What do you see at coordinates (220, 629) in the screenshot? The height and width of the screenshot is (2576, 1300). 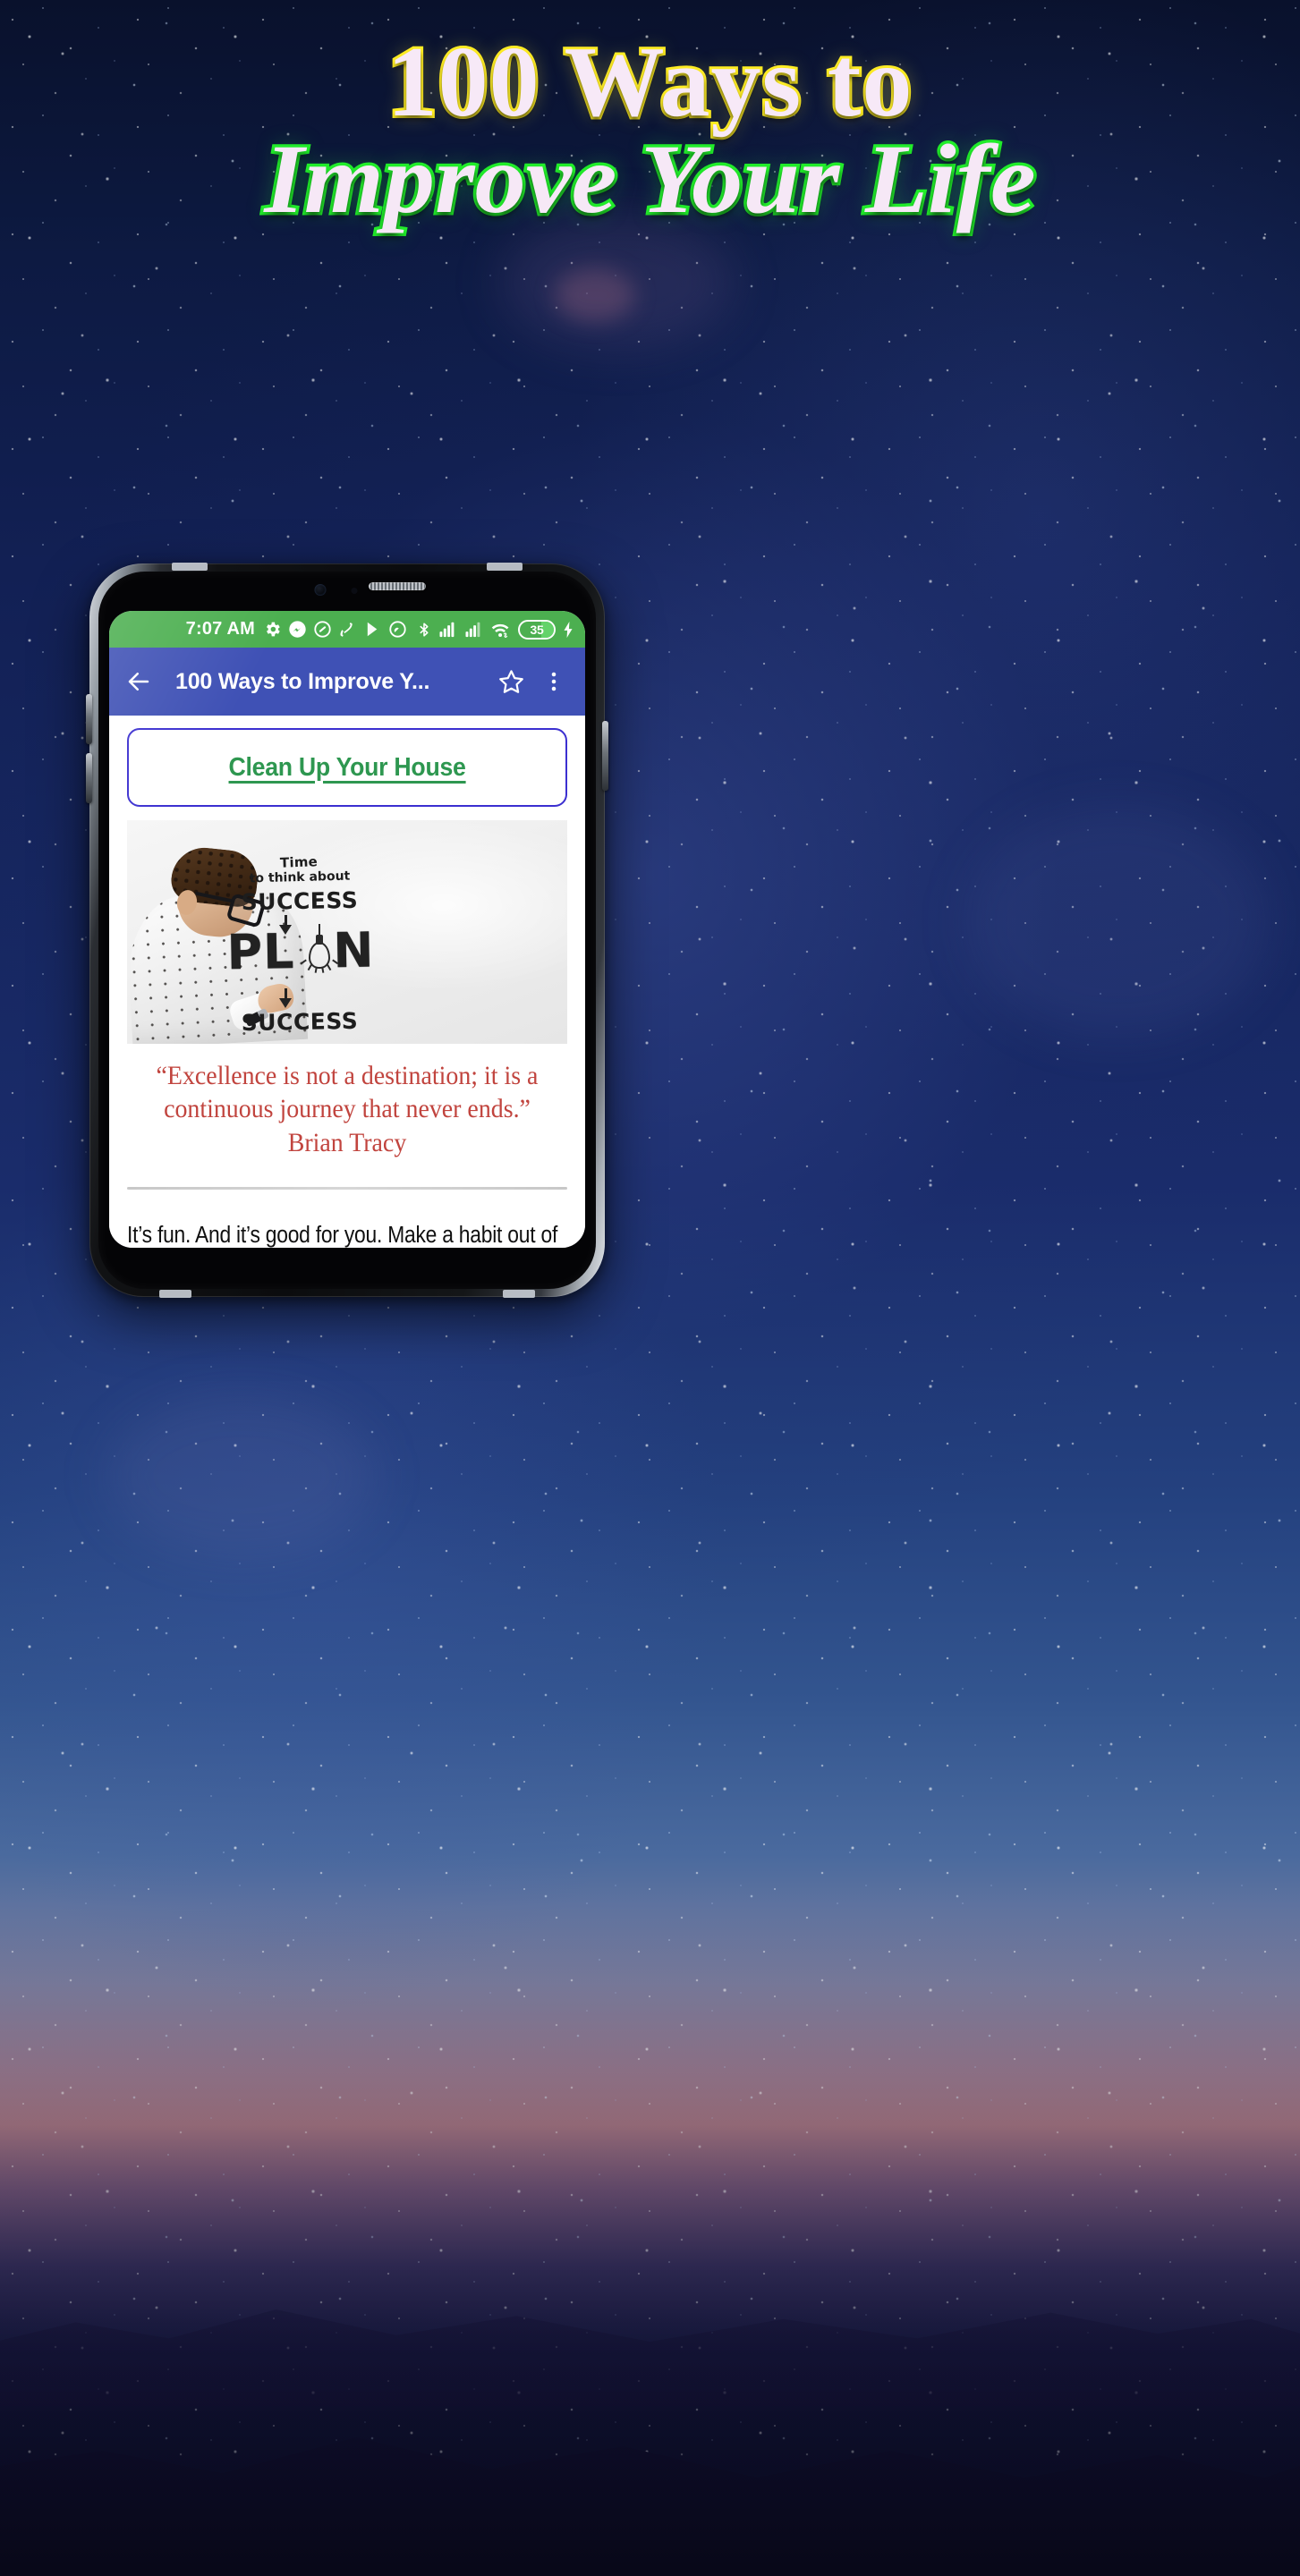 I see `status-bar-clock: 7:07 AM` at bounding box center [220, 629].